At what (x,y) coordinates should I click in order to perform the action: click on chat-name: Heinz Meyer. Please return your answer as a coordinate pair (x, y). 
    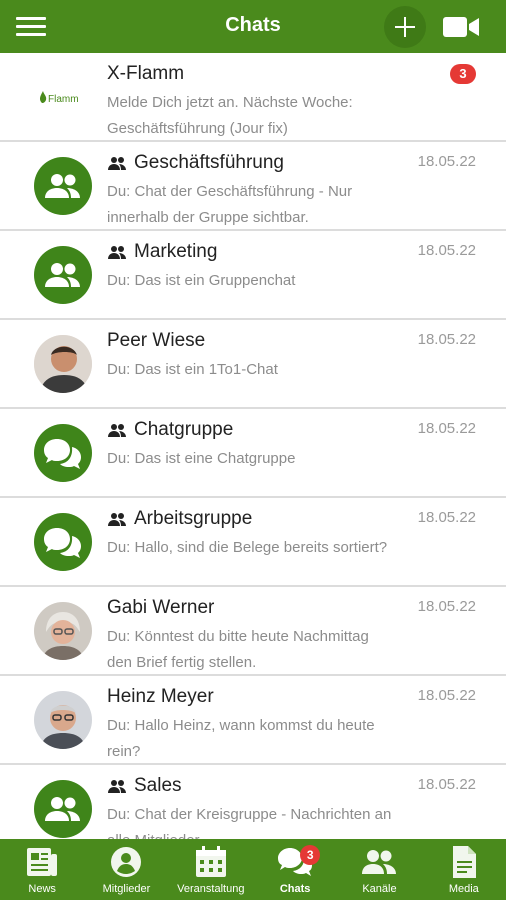
    Looking at the image, I should click on (160, 696).